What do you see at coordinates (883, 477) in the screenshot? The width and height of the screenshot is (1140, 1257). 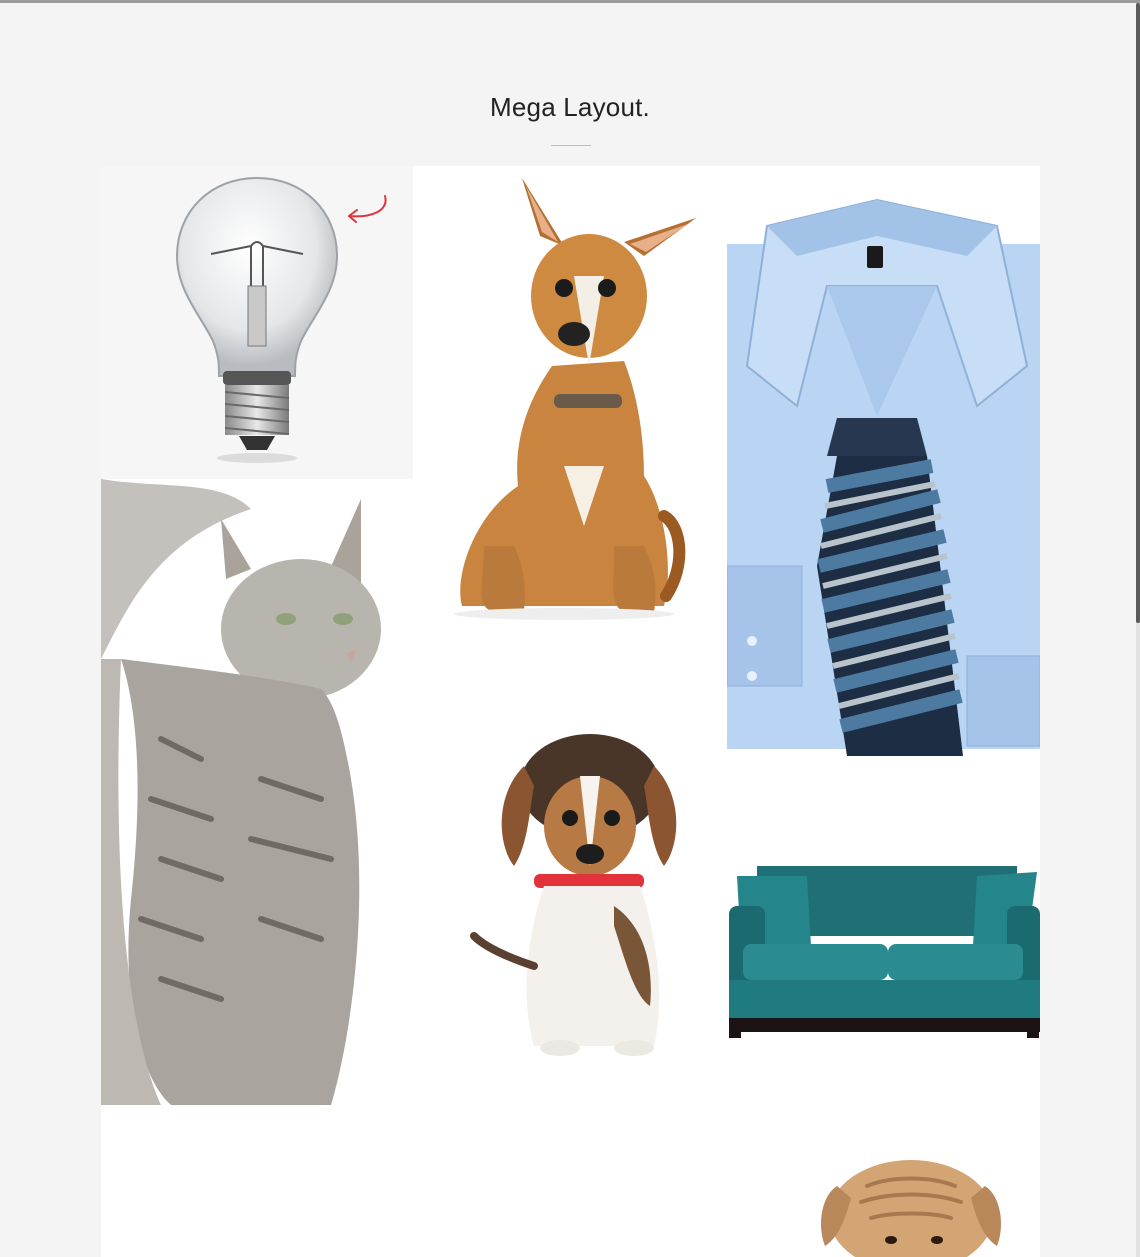 I see `shirt-image` at bounding box center [883, 477].